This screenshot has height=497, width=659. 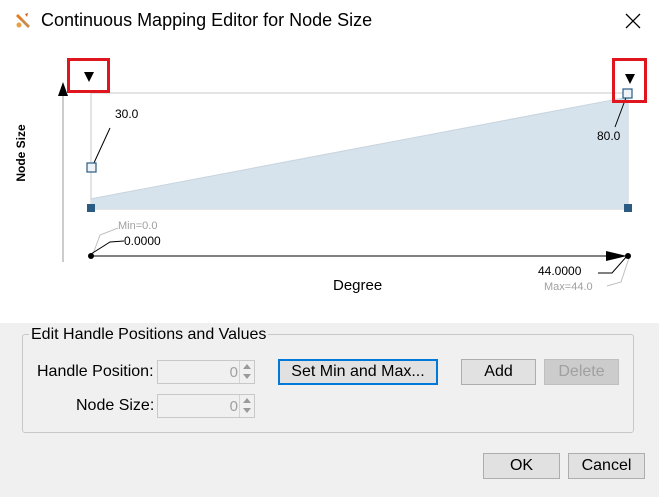 I want to click on cancel-button: Cancel, so click(x=606, y=466).